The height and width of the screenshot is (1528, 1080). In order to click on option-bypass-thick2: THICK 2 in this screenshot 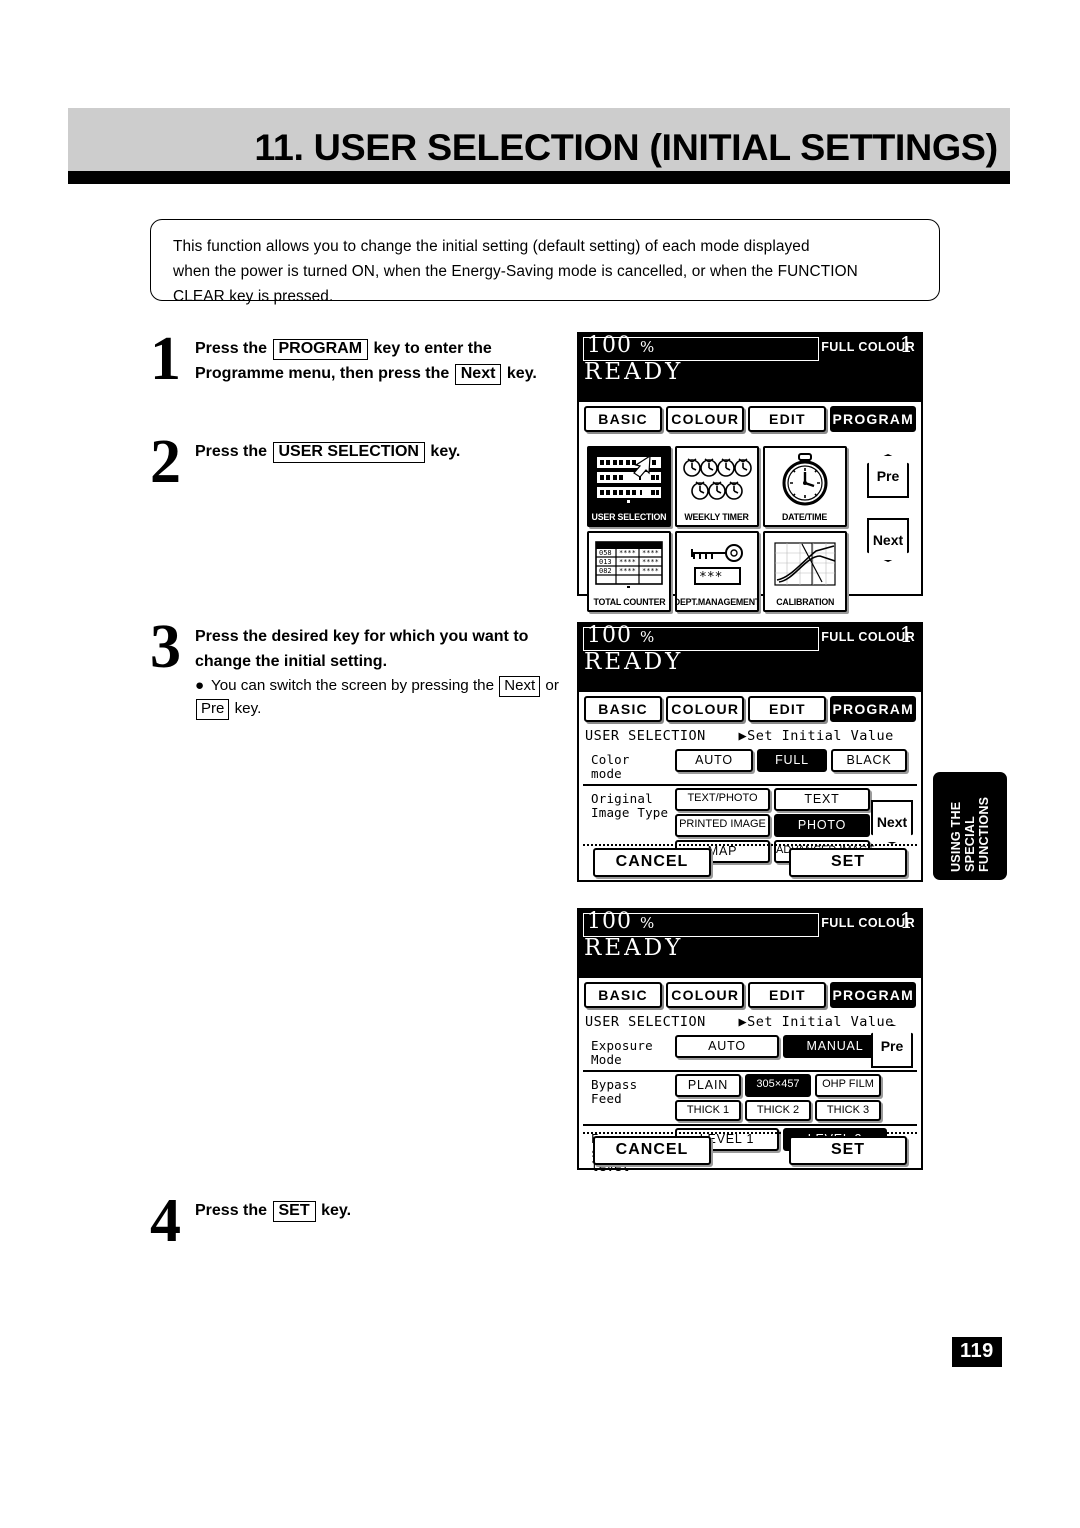, I will do `click(778, 1110)`.